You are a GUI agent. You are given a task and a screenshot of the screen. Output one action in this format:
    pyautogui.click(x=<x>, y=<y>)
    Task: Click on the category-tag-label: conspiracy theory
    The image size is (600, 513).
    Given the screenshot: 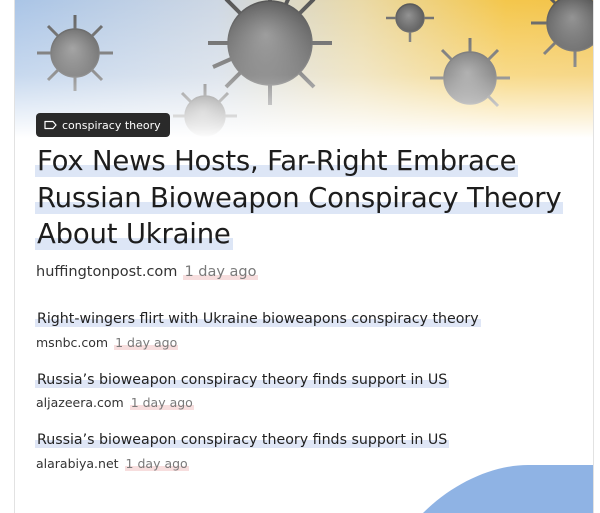 What is the action you would take?
    pyautogui.click(x=111, y=125)
    